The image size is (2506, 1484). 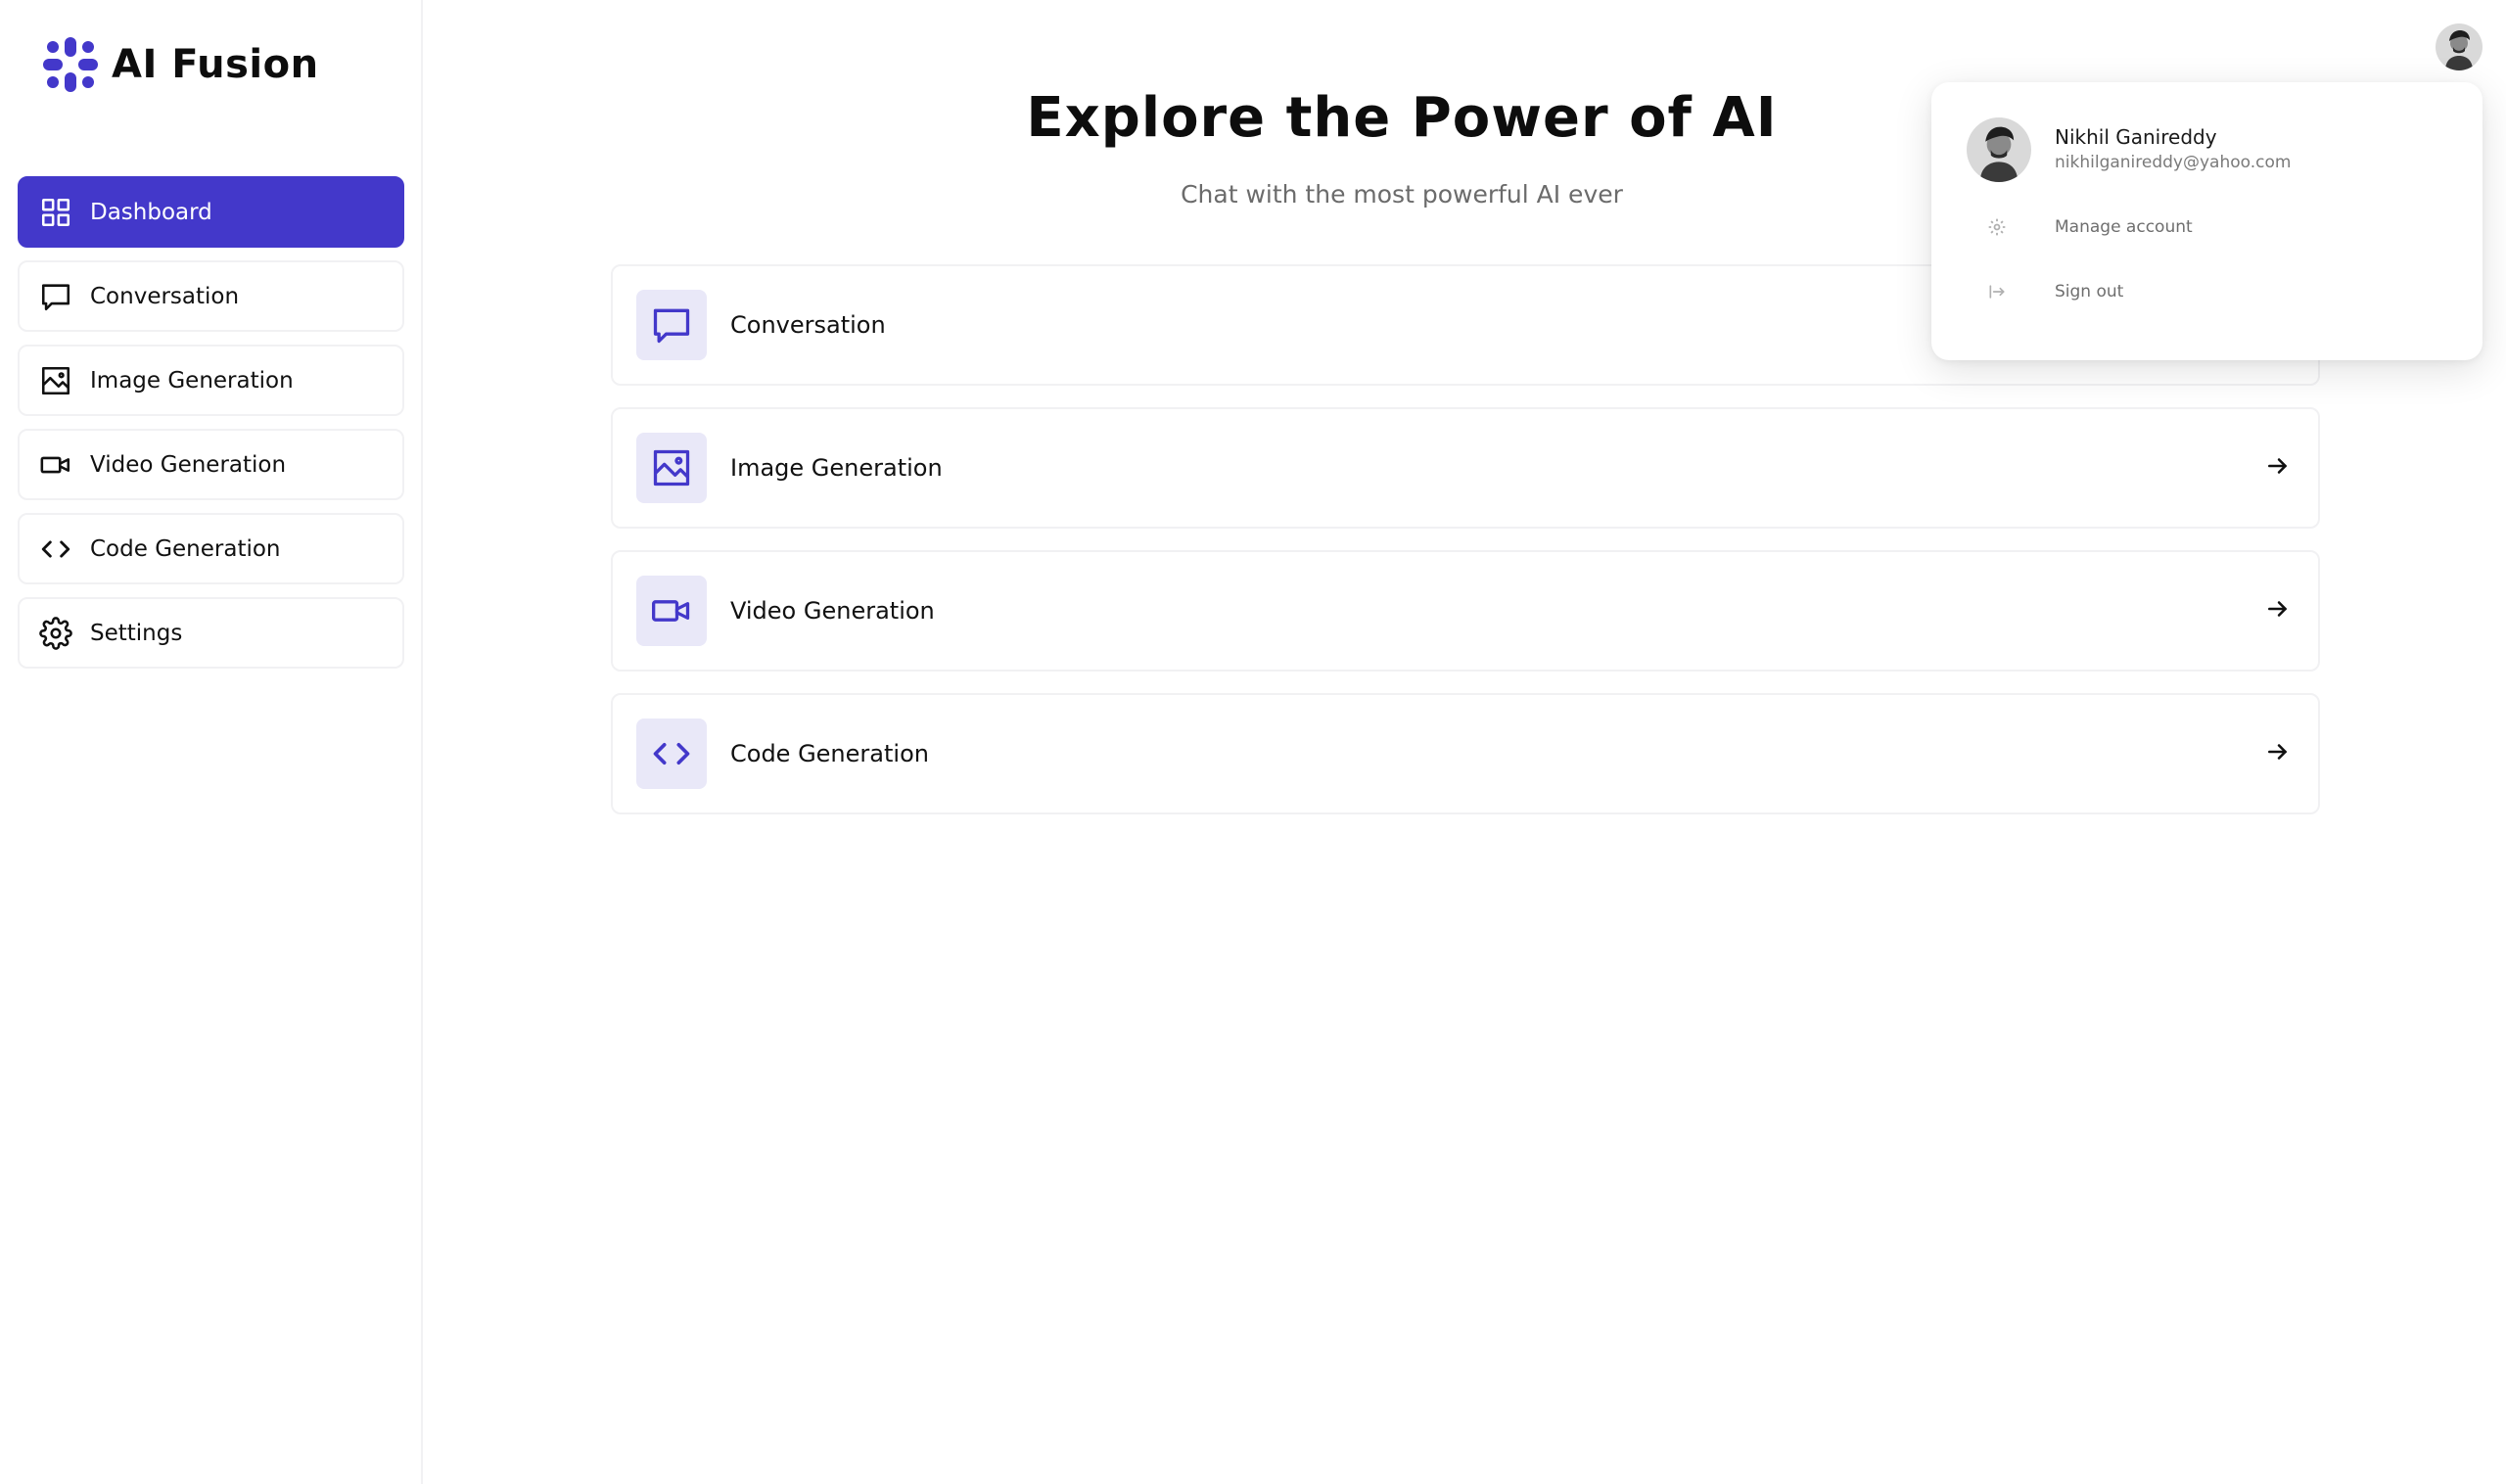 I want to click on sidebar-item-dashboard: Dashboard, so click(x=211, y=212).